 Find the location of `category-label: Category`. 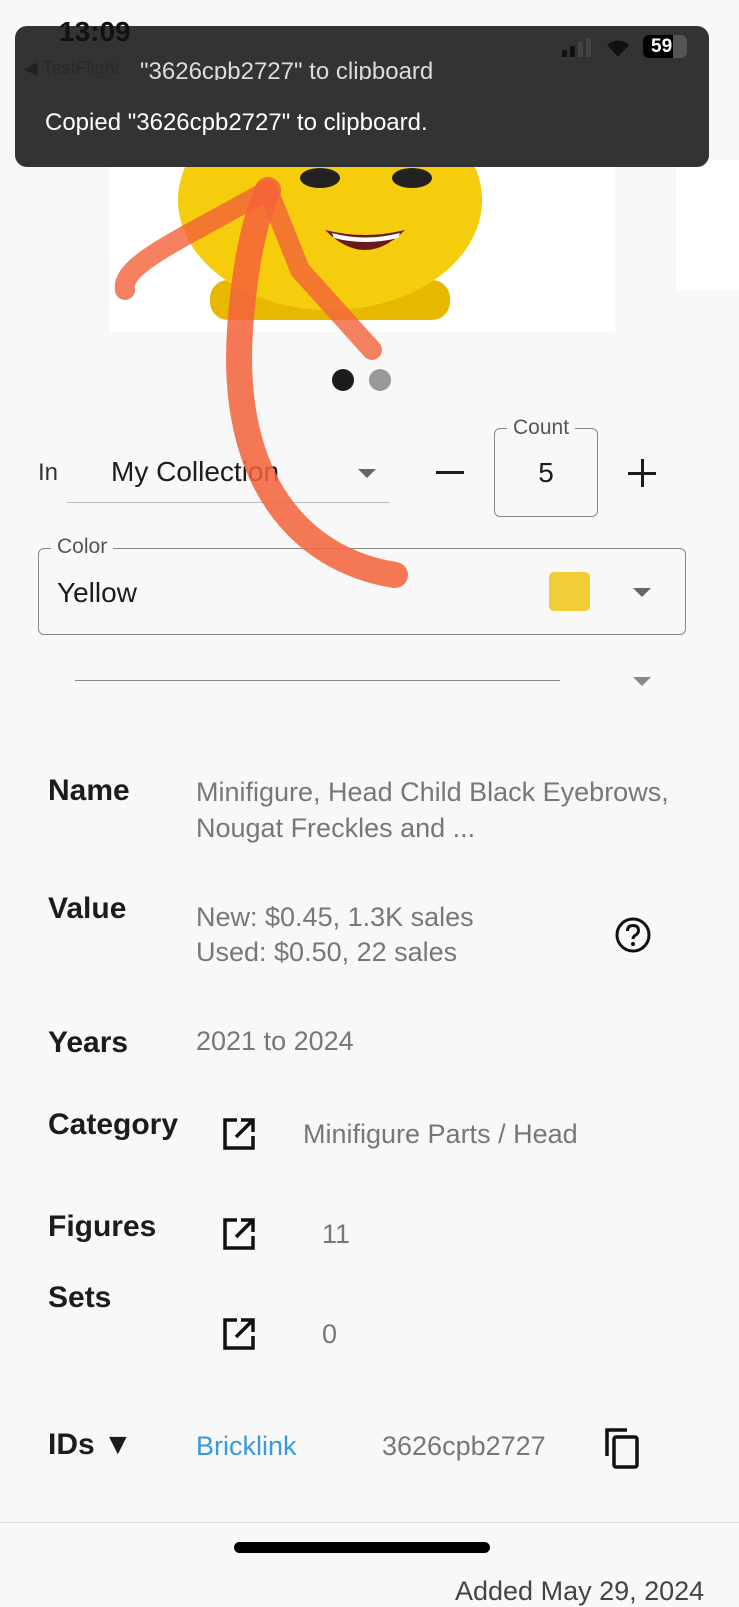

category-label: Category is located at coordinates (113, 1124).